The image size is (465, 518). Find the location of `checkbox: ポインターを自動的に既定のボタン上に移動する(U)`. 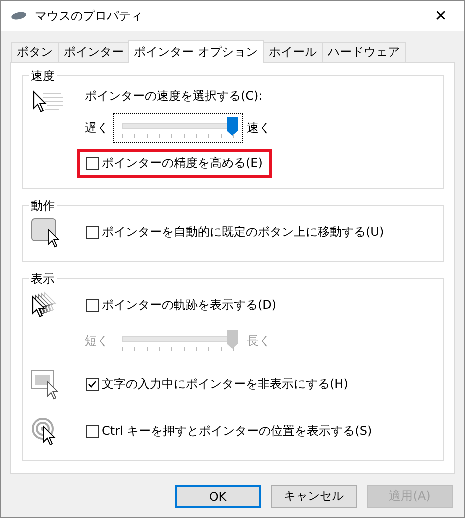

checkbox: ポインターを自動的に既定のボタン上に移動する(U) is located at coordinates (235, 232).